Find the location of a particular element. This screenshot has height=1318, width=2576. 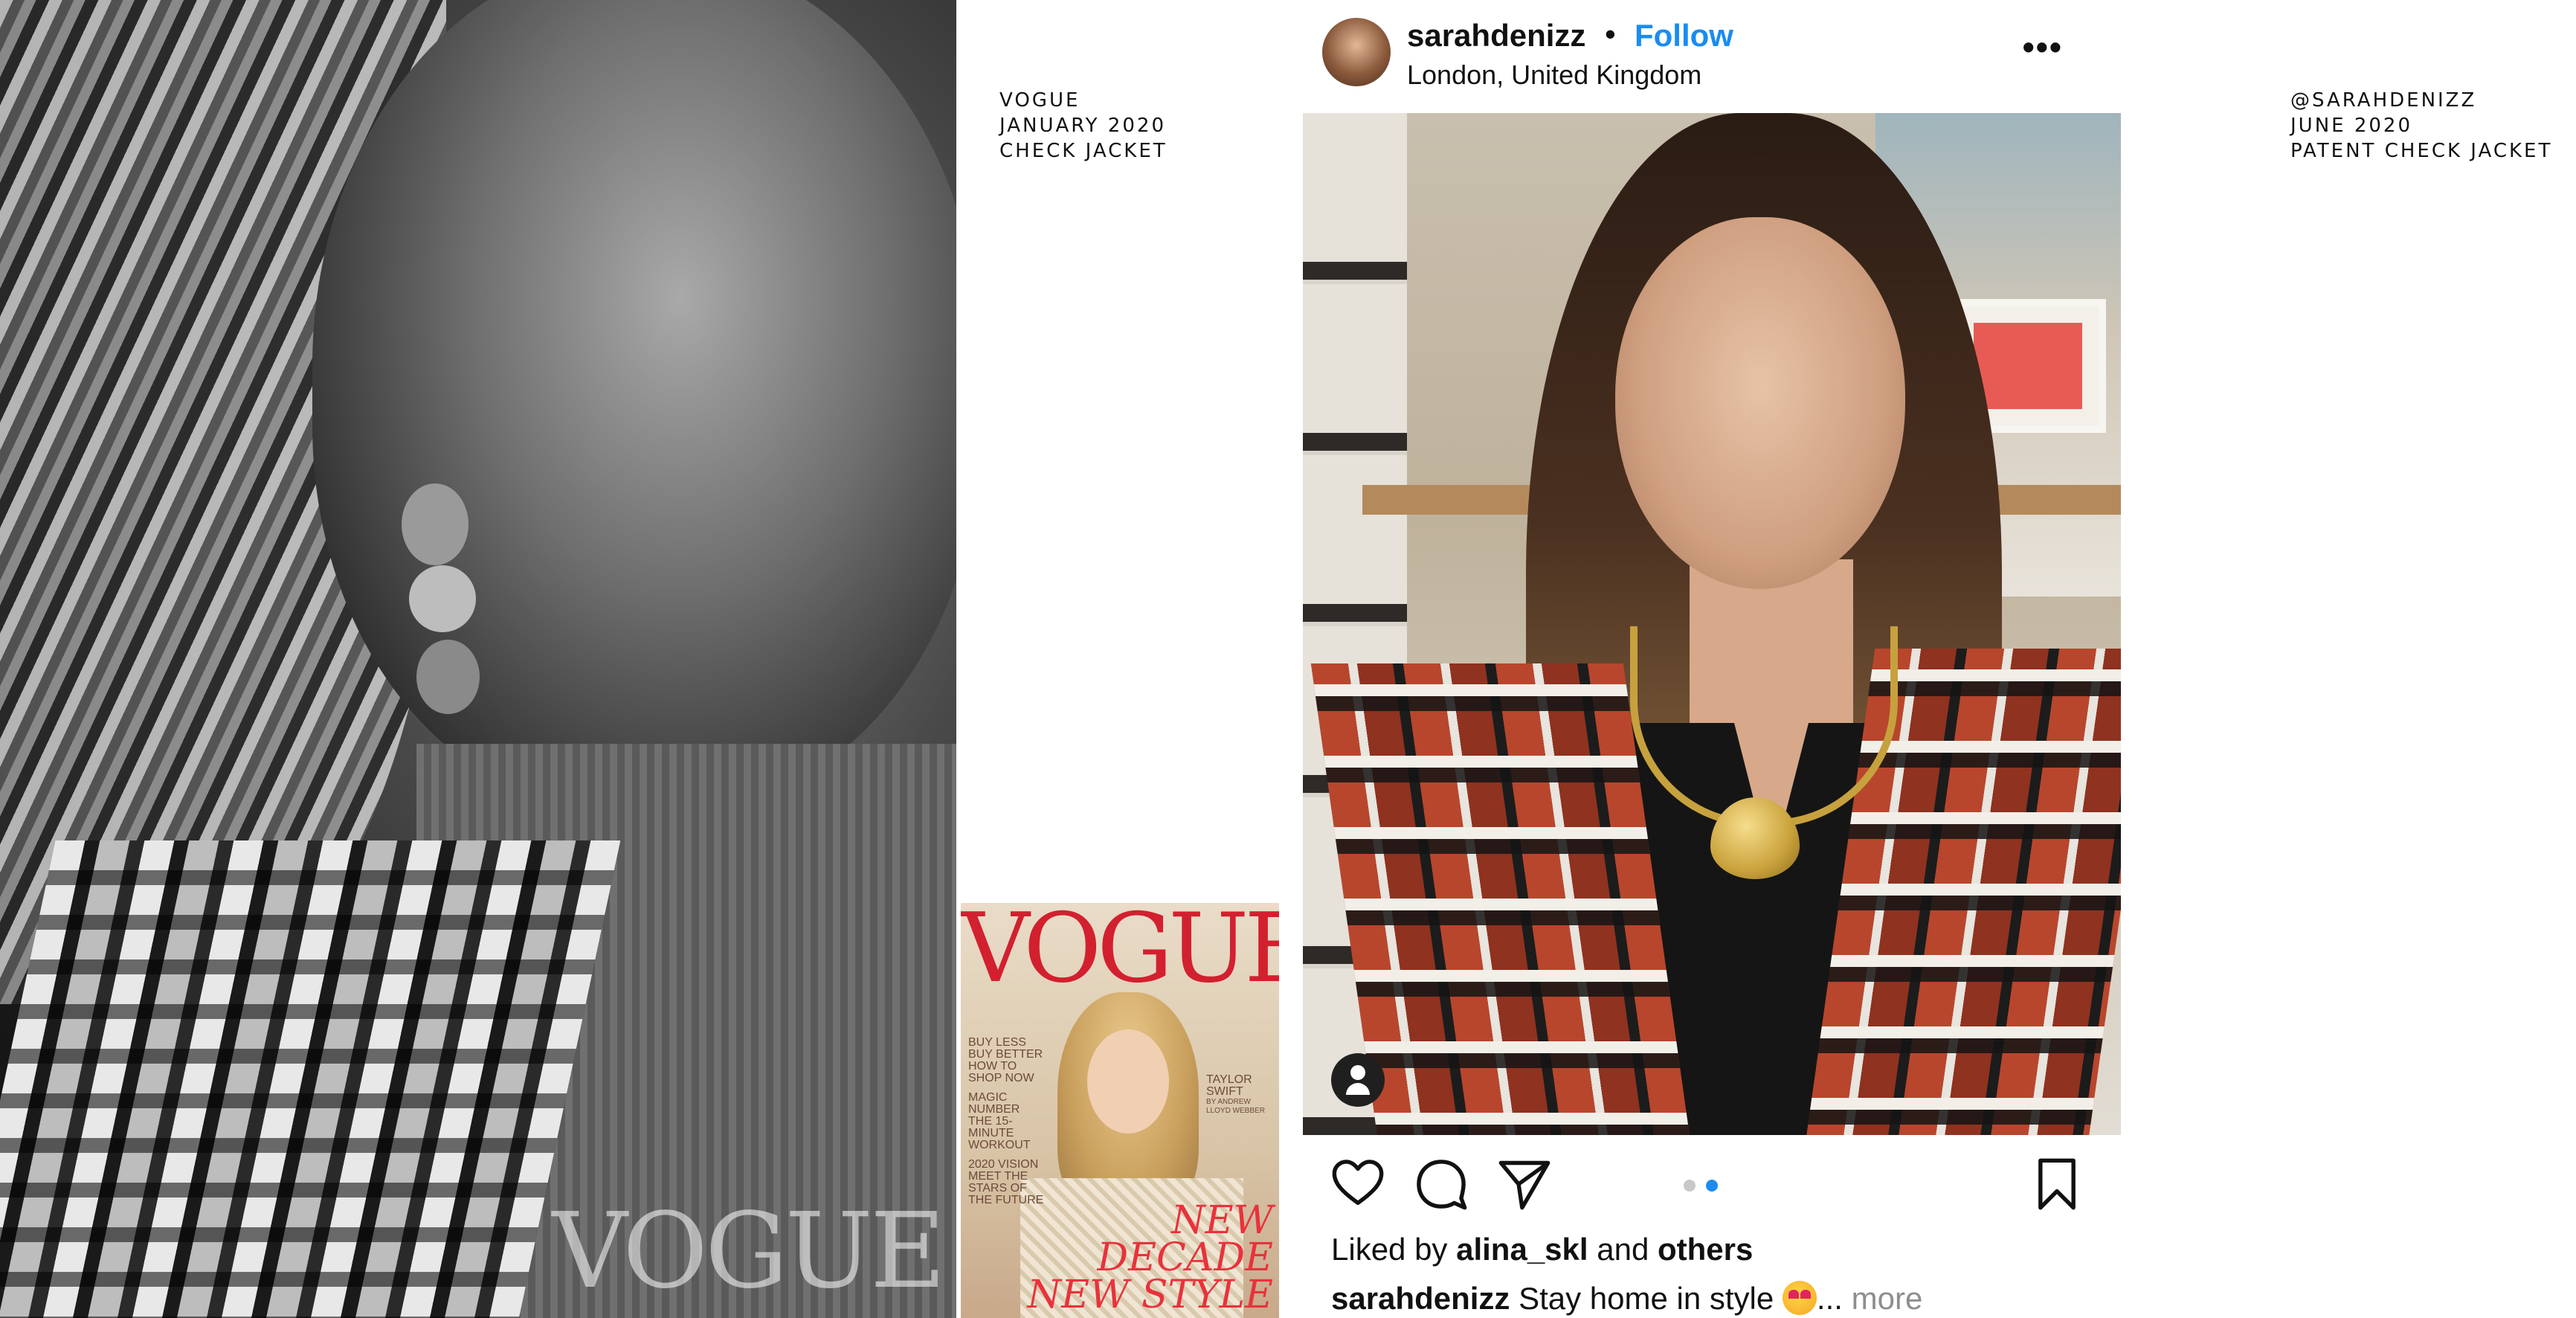

cover-masthead: VOGUE is located at coordinates (1120, 954).